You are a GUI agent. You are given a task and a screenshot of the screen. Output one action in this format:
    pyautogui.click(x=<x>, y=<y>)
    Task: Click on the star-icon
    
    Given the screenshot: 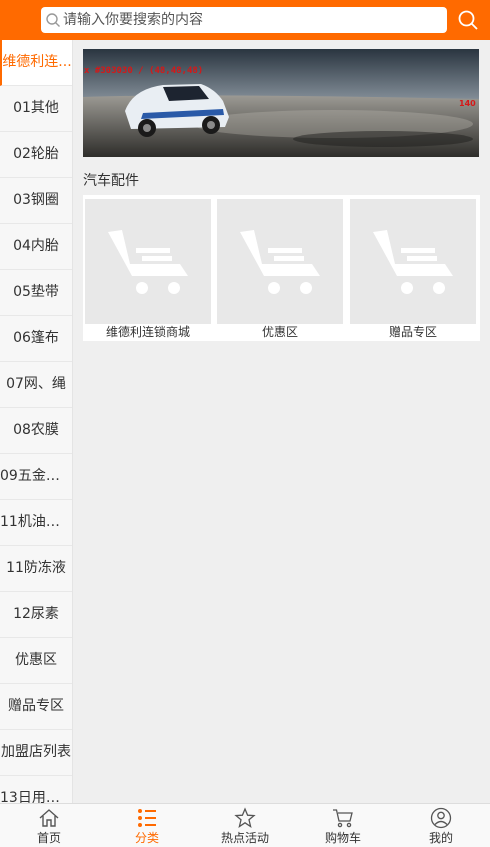 What is the action you would take?
    pyautogui.click(x=245, y=817)
    